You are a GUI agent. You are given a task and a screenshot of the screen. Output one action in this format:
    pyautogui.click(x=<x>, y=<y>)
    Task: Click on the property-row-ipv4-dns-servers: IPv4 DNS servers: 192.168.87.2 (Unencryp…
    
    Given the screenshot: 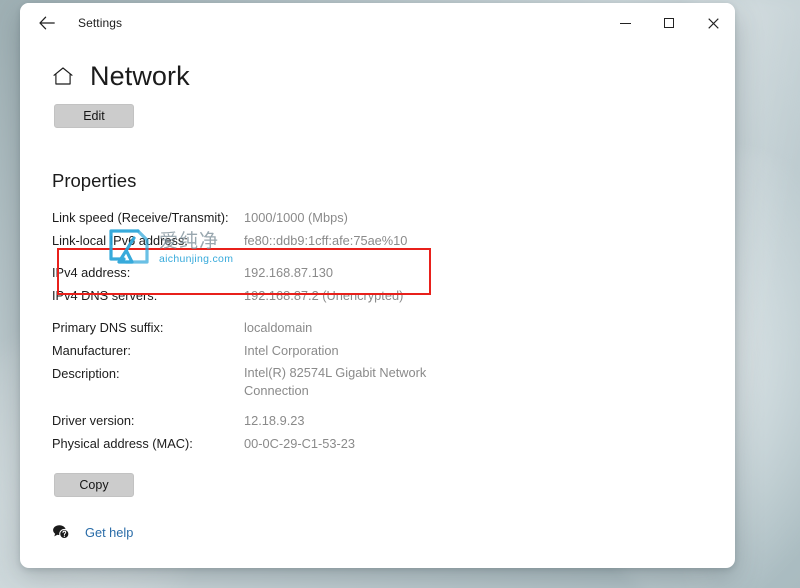 What is the action you would take?
    pyautogui.click(x=377, y=295)
    